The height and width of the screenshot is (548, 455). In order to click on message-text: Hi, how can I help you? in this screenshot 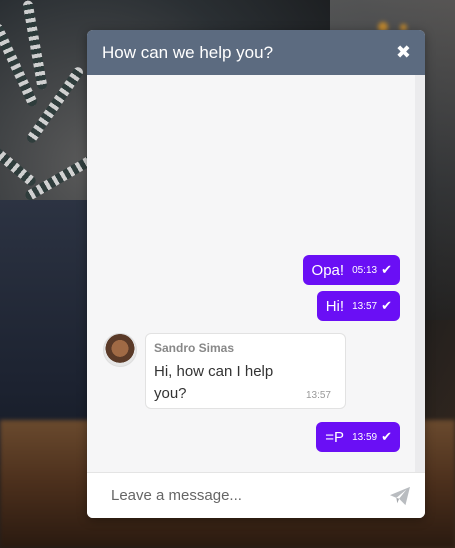, I will do `click(214, 382)`.